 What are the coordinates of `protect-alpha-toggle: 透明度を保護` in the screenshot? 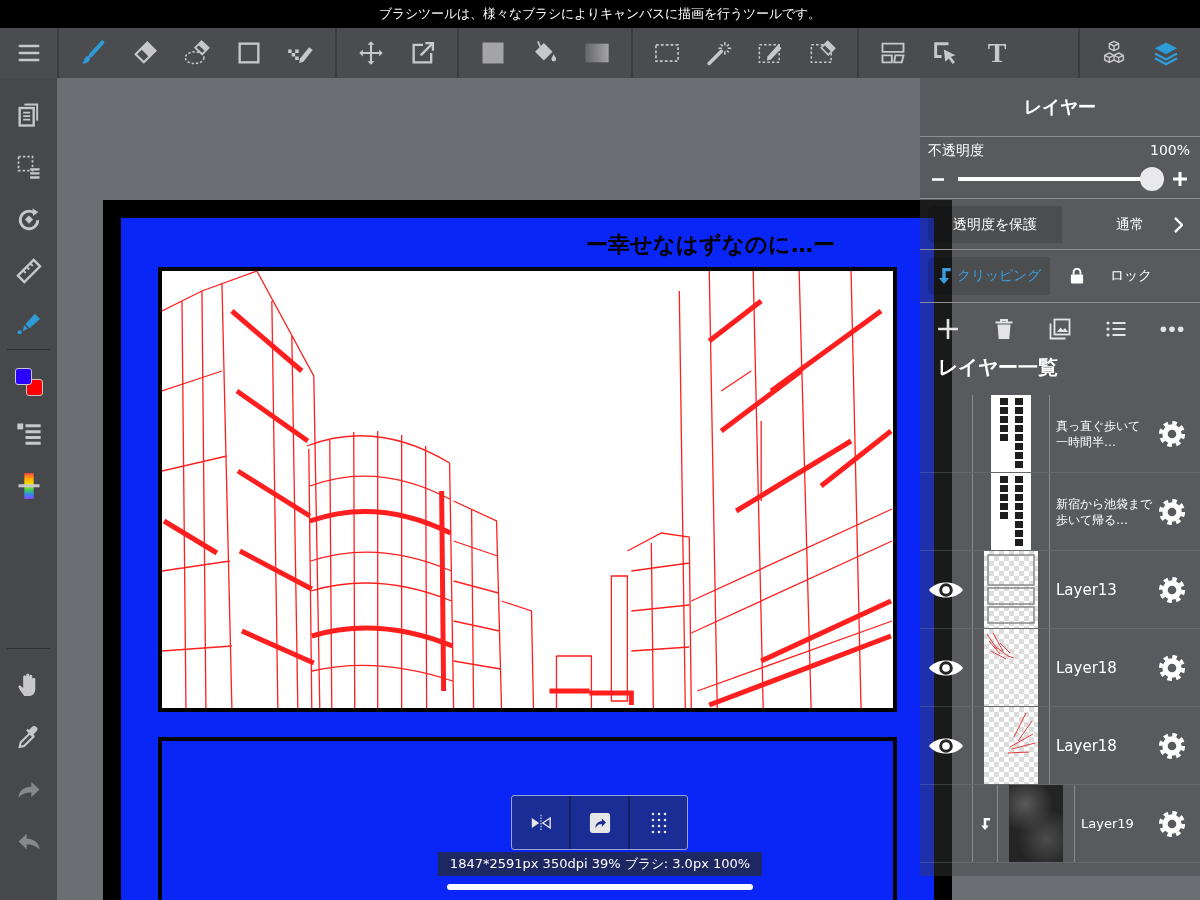 It's located at (995, 224).